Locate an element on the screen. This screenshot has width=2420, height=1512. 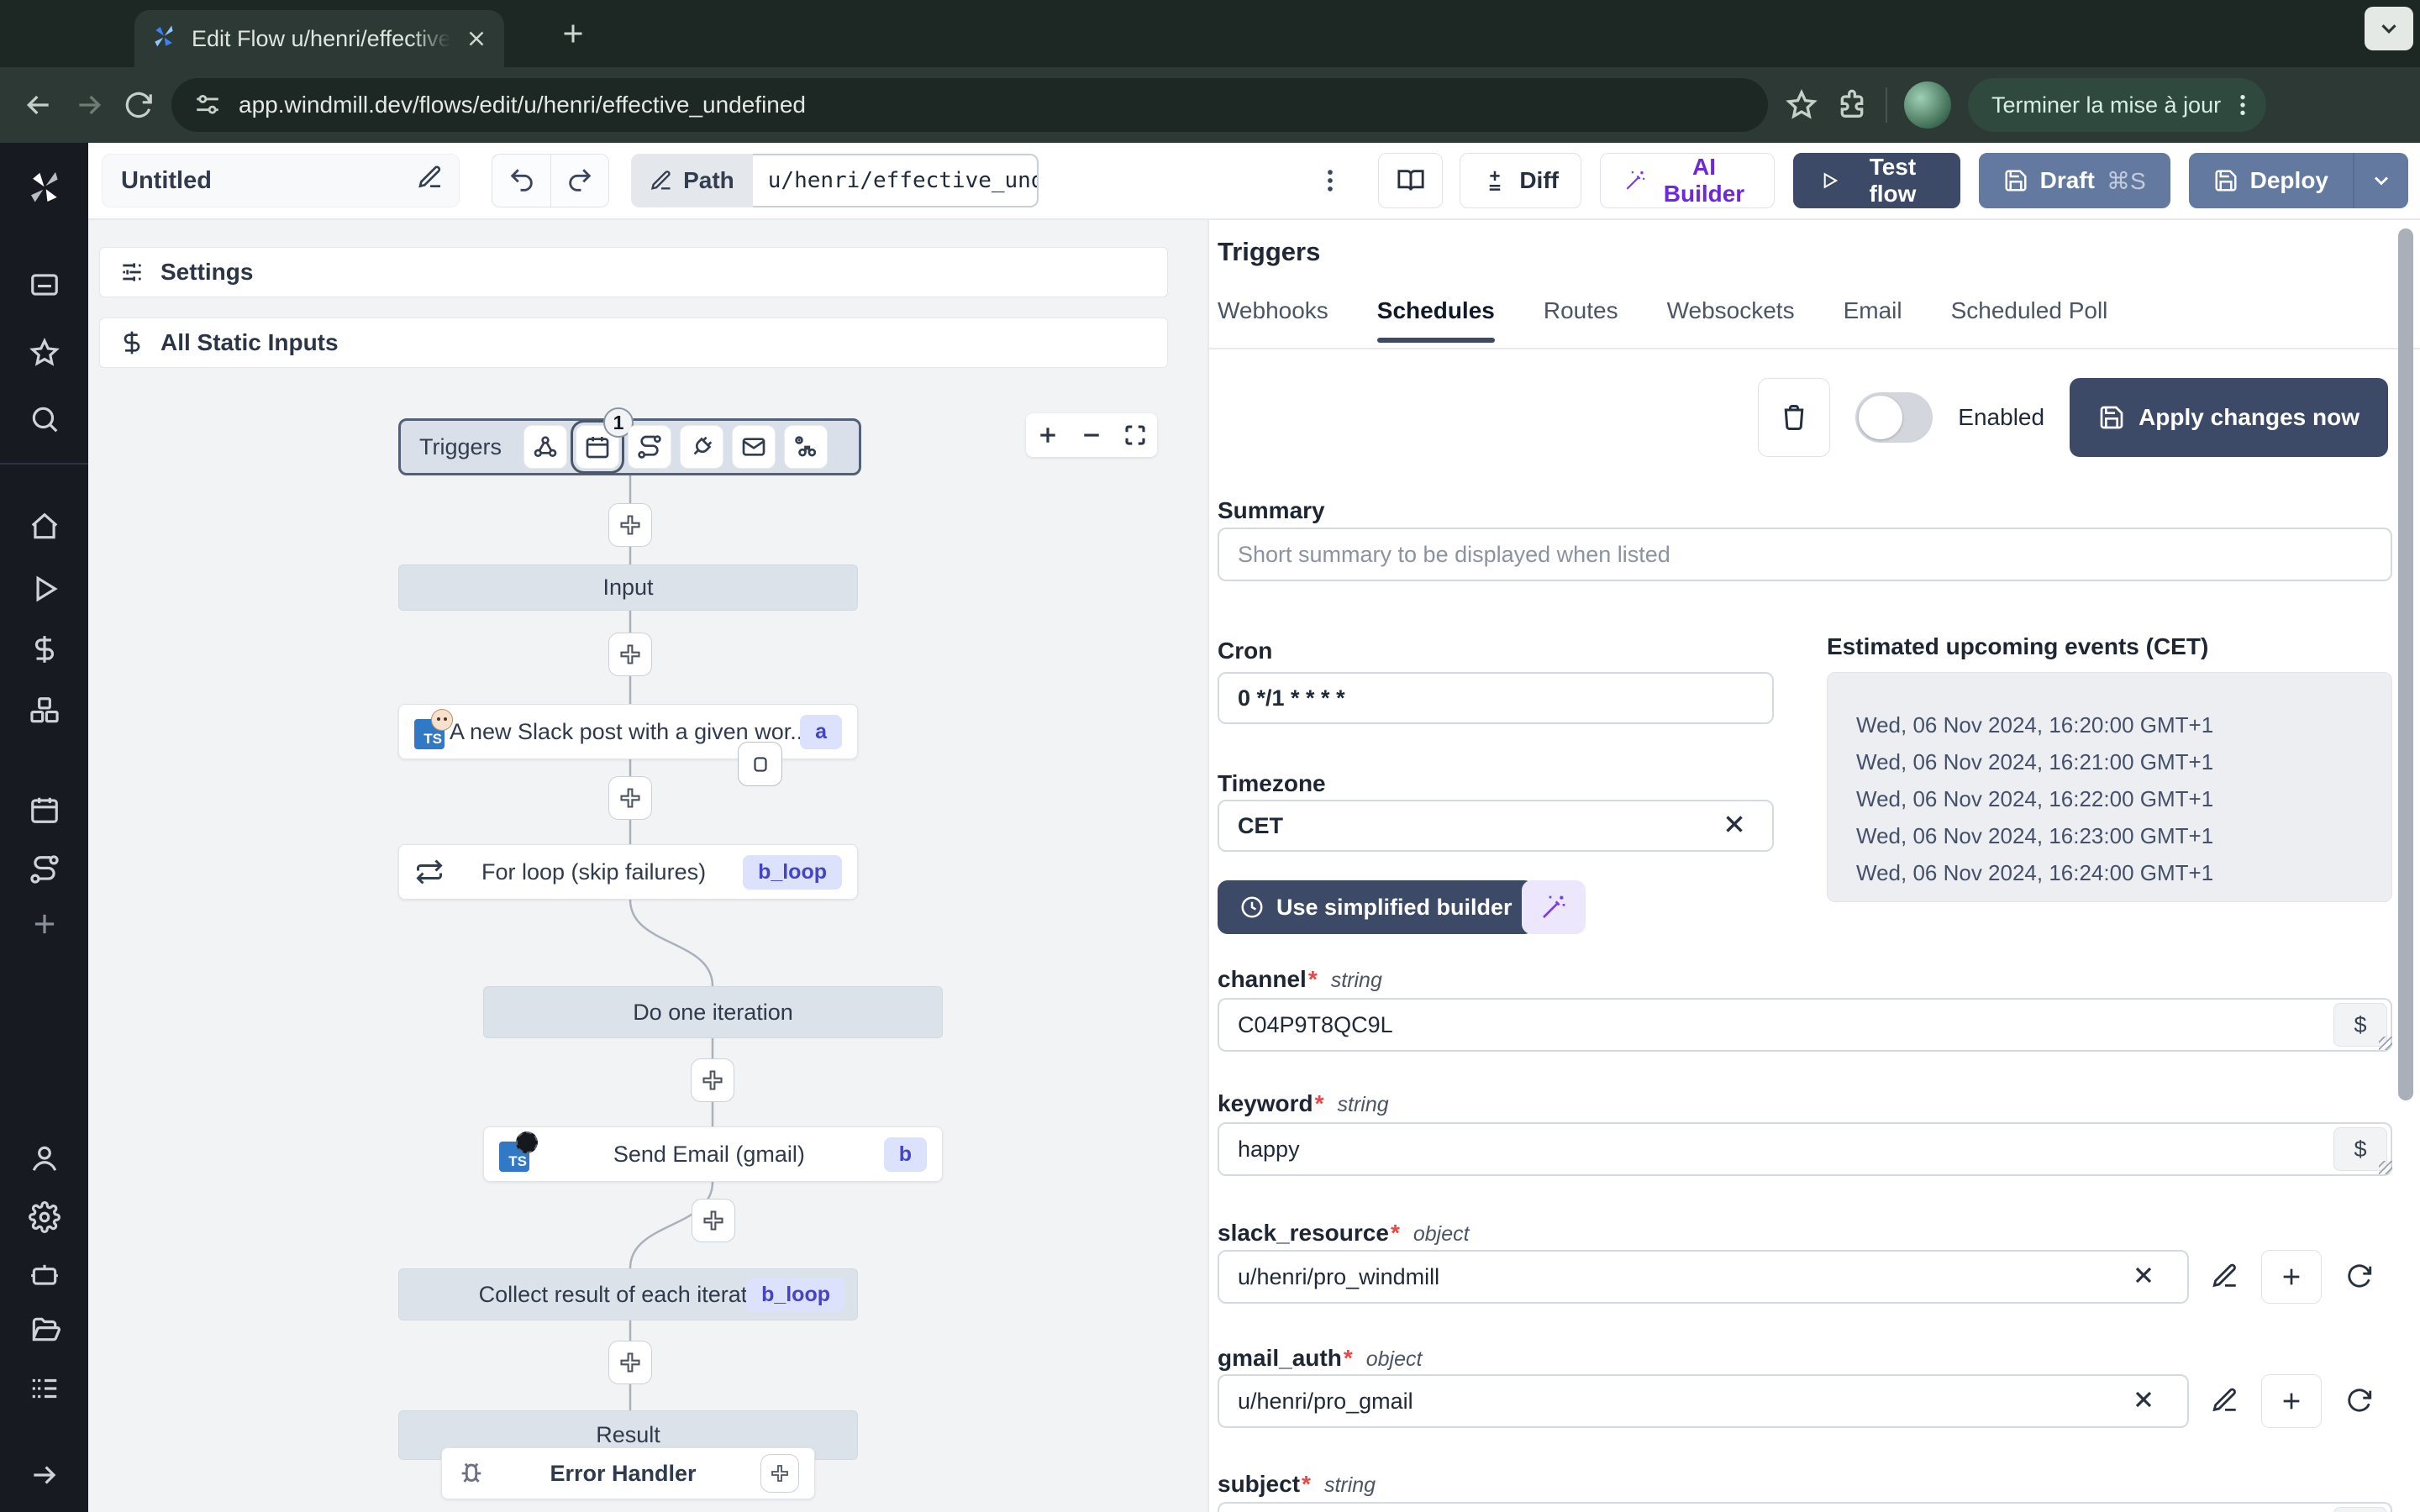
chrome-update-button: Terminer la mise à jour is located at coordinates (2117, 105).